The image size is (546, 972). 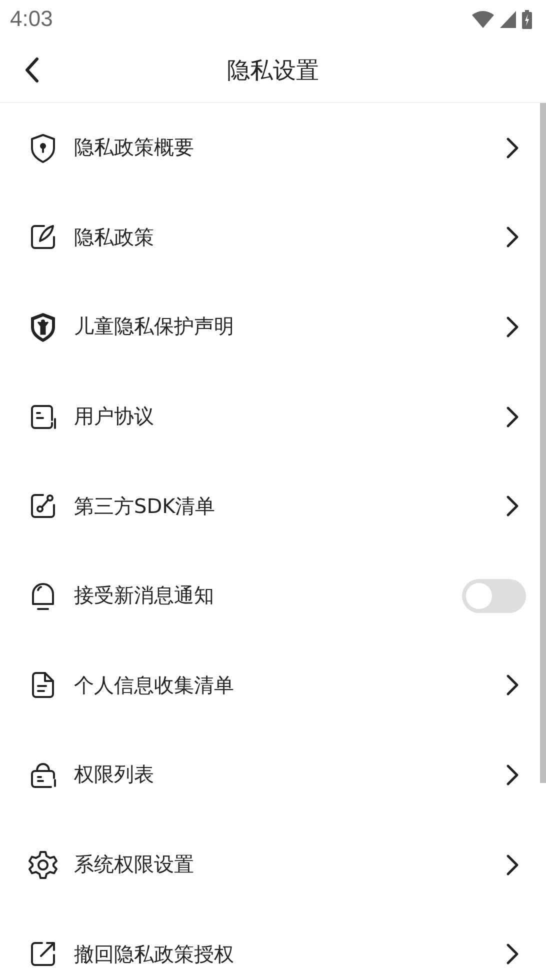 What do you see at coordinates (483, 19) in the screenshot?
I see `wifi-icon` at bounding box center [483, 19].